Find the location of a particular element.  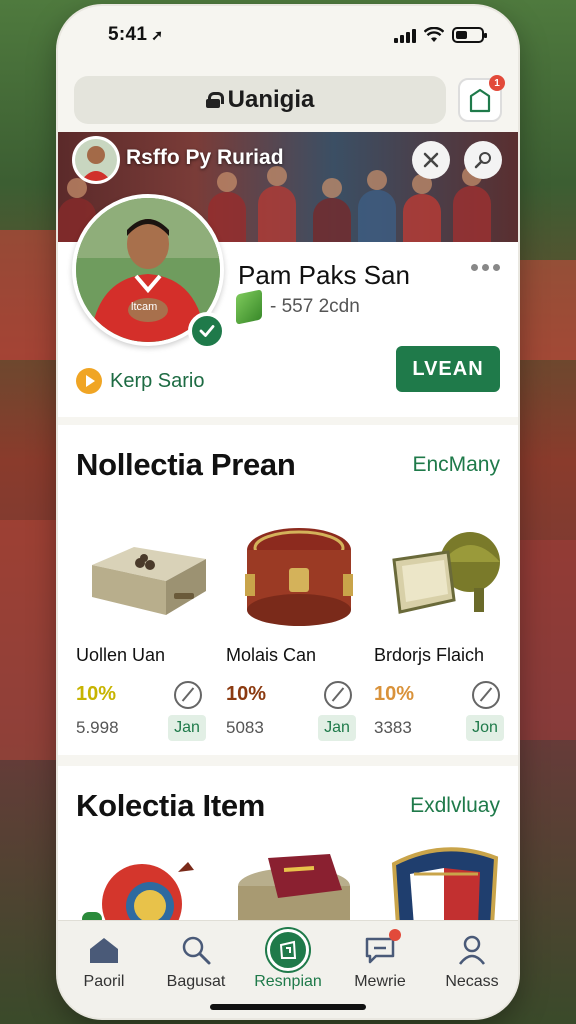

battery-icon is located at coordinates (469, 35).